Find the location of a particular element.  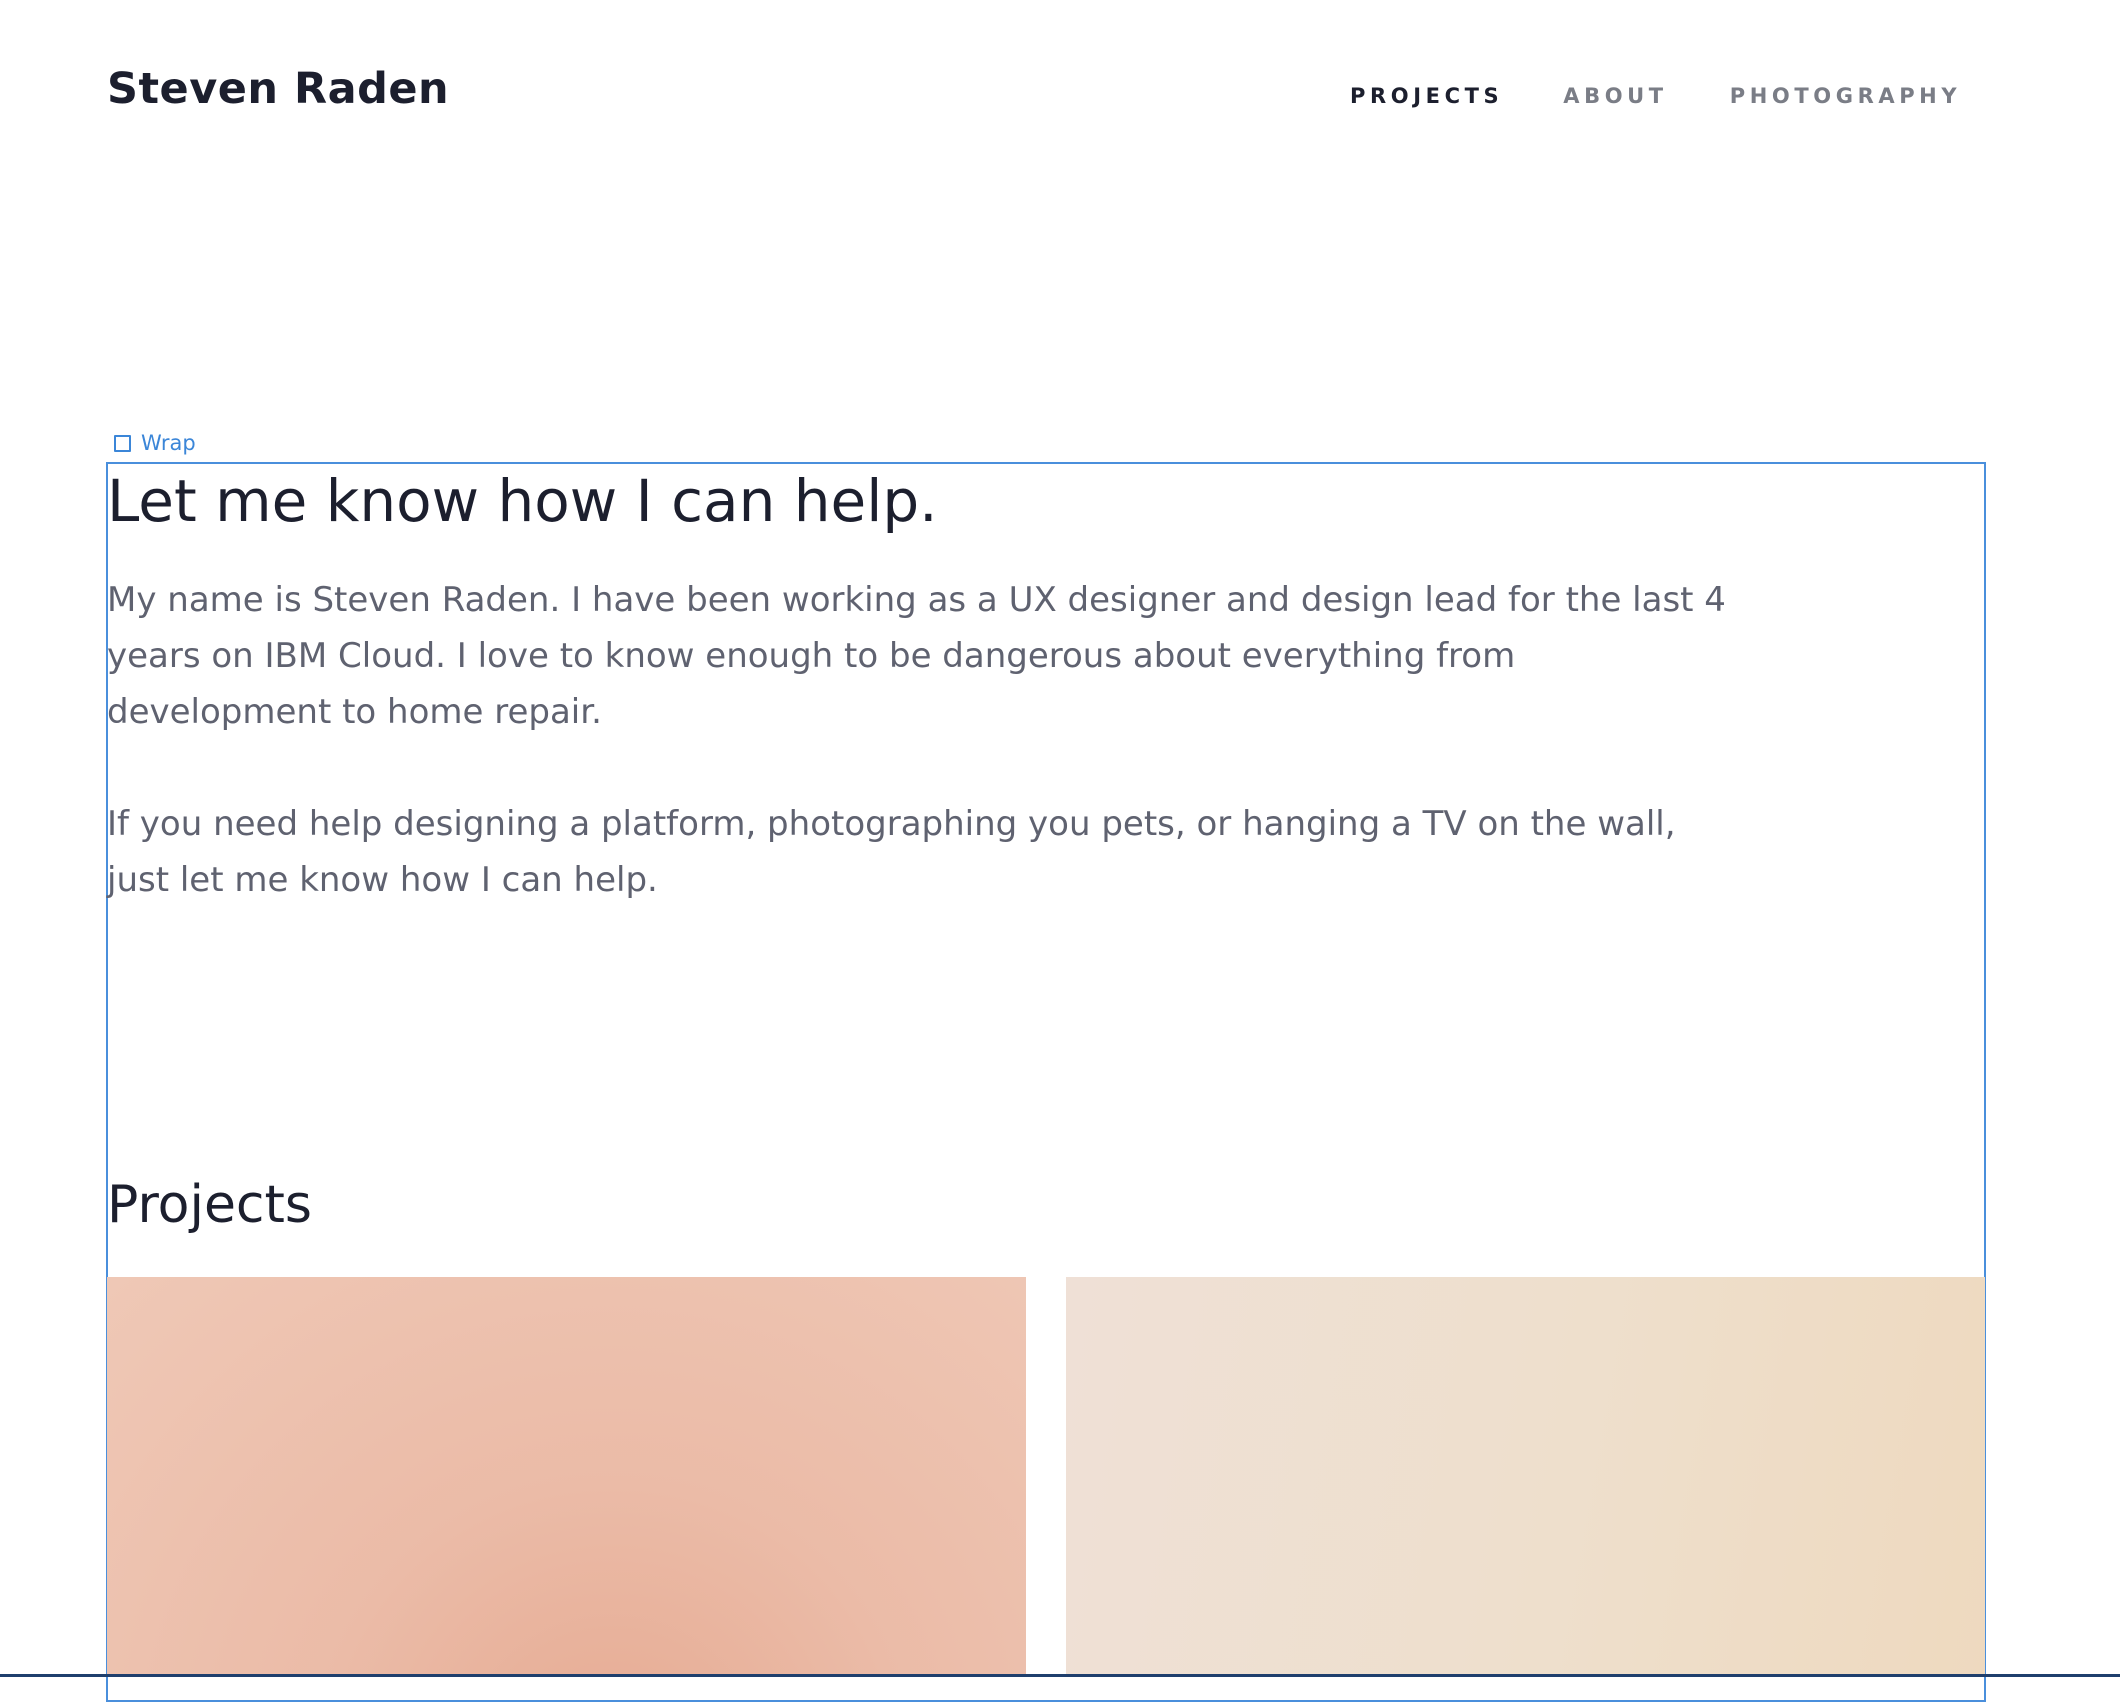

hero-title: Let me know how I can help. is located at coordinates (522, 501).